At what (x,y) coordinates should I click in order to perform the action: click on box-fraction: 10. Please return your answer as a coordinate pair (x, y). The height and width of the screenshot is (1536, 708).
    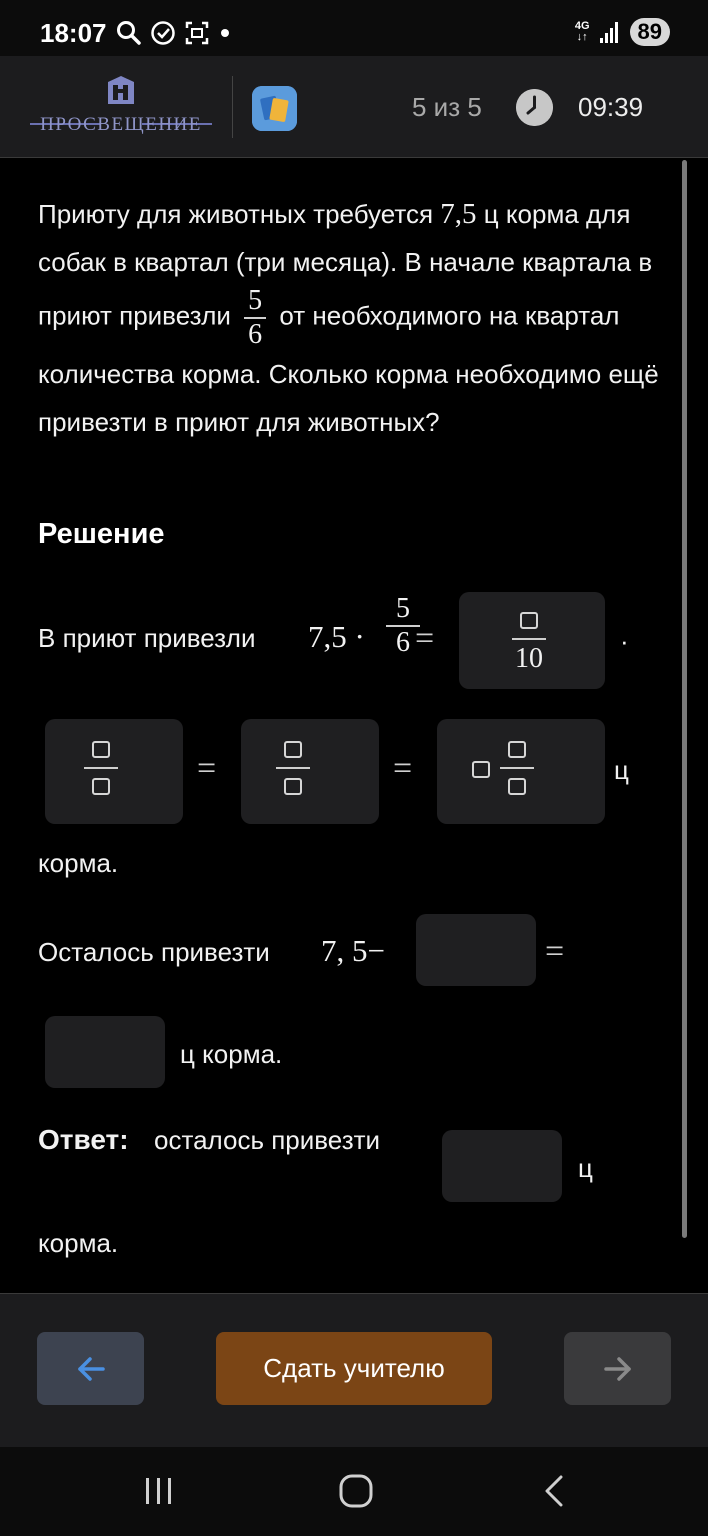
    Looking at the image, I should click on (529, 643).